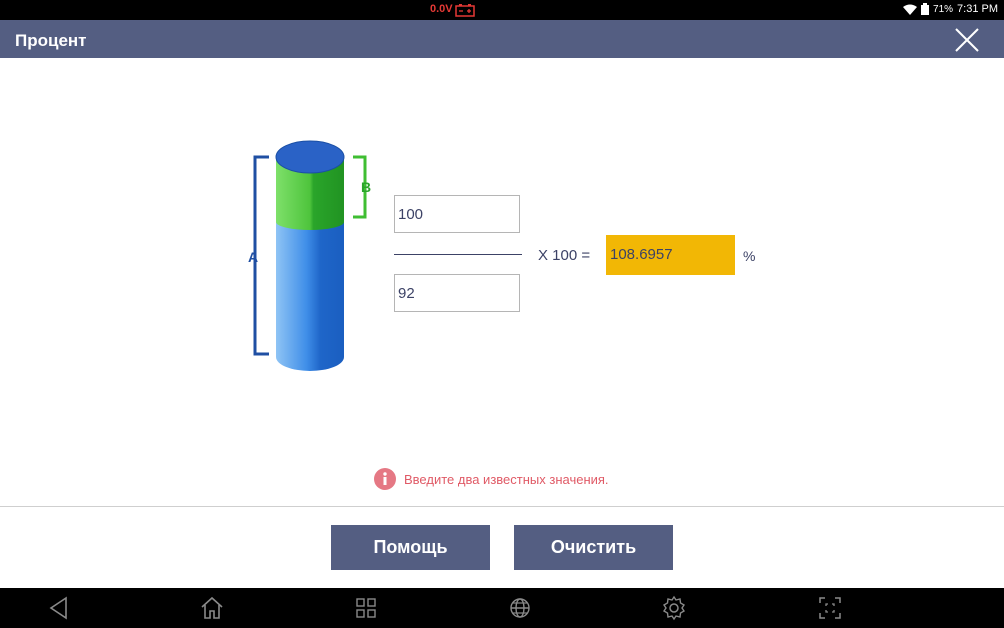  What do you see at coordinates (366, 187) in the screenshot?
I see `label-b: B` at bounding box center [366, 187].